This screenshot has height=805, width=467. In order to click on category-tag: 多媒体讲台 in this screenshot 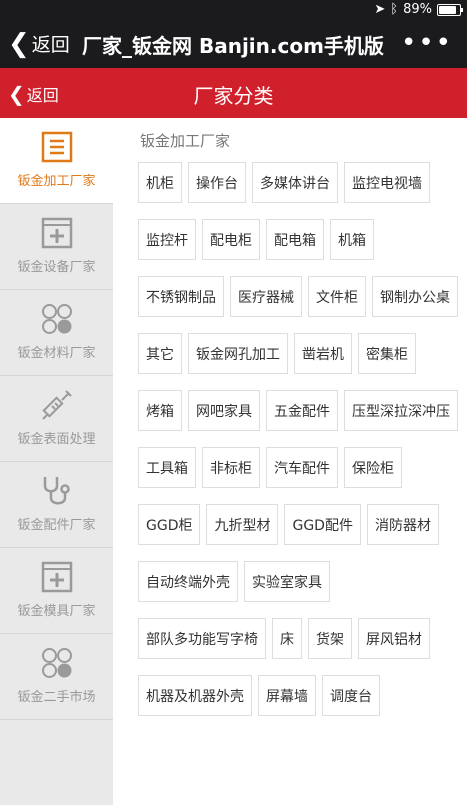, I will do `click(295, 182)`.